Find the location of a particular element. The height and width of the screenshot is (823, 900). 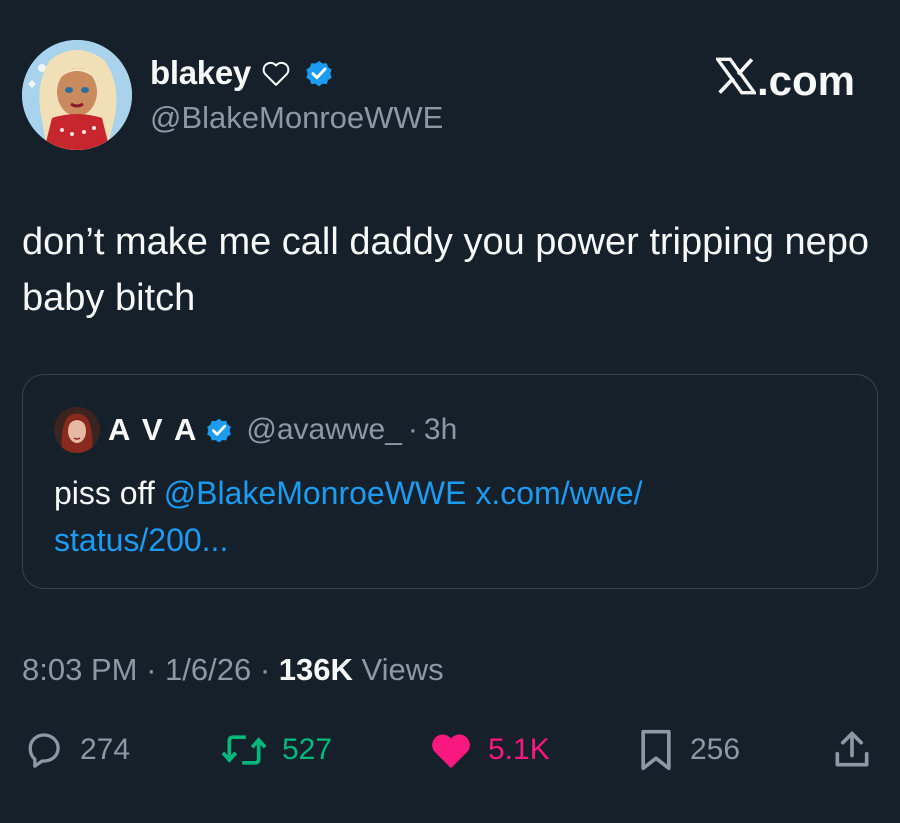

repost-icon is located at coordinates (244, 750).